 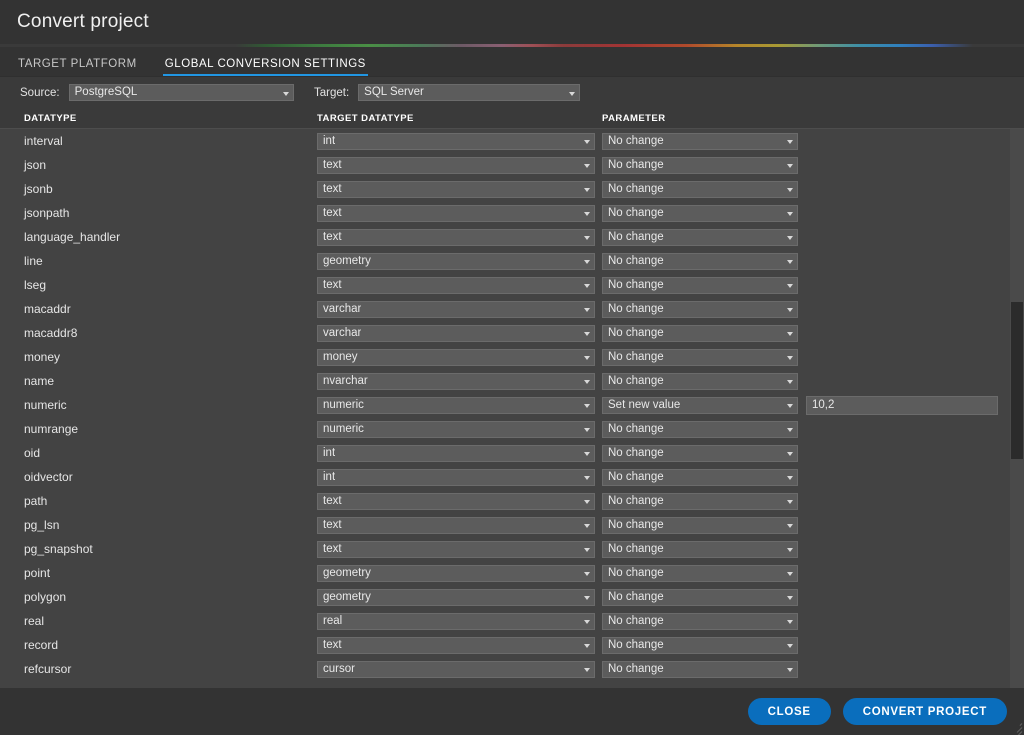 I want to click on table-row: interval int No change, so click(x=505, y=141).